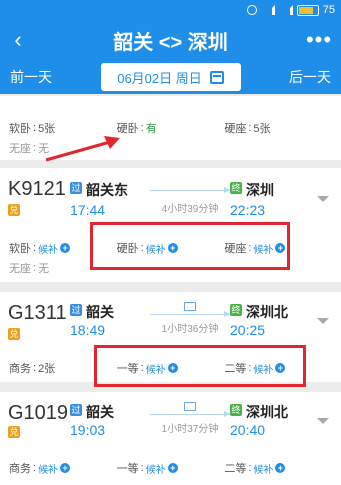 This screenshot has width=341, height=485. What do you see at coordinates (248, 210) in the screenshot?
I see `arrive-time: 22:23` at bounding box center [248, 210].